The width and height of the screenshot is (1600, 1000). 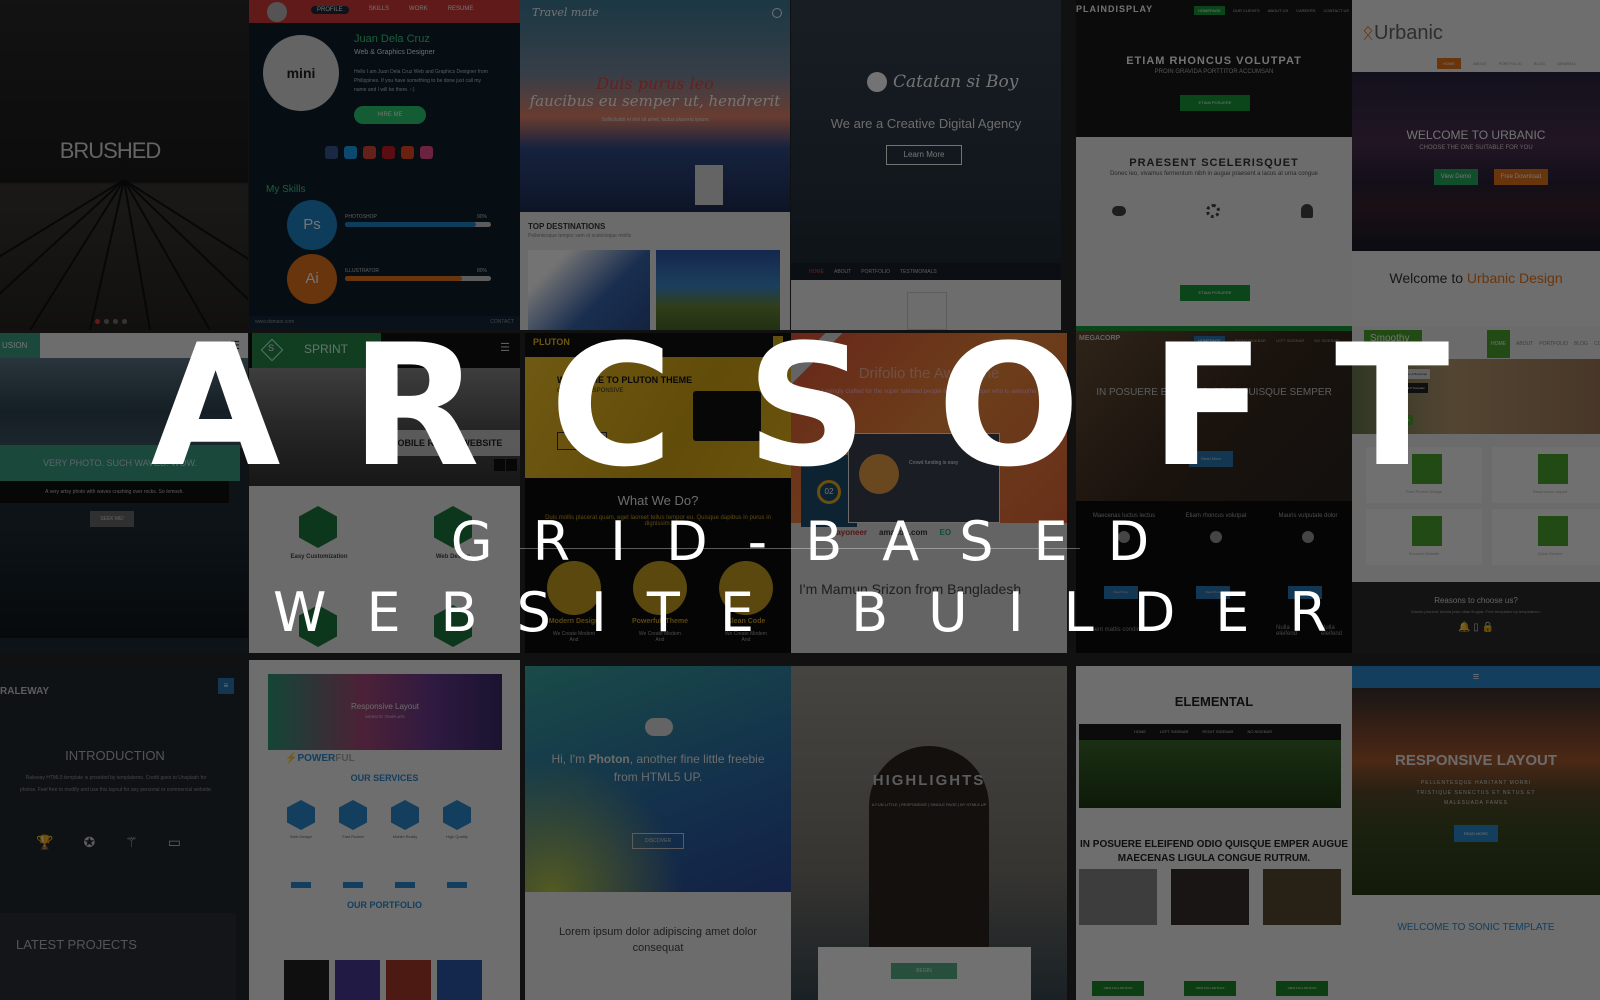 I want to click on smoothy-nav: HOME ABOUT PORTFOLIO BLOG CONTACT, so click(x=1543, y=344).